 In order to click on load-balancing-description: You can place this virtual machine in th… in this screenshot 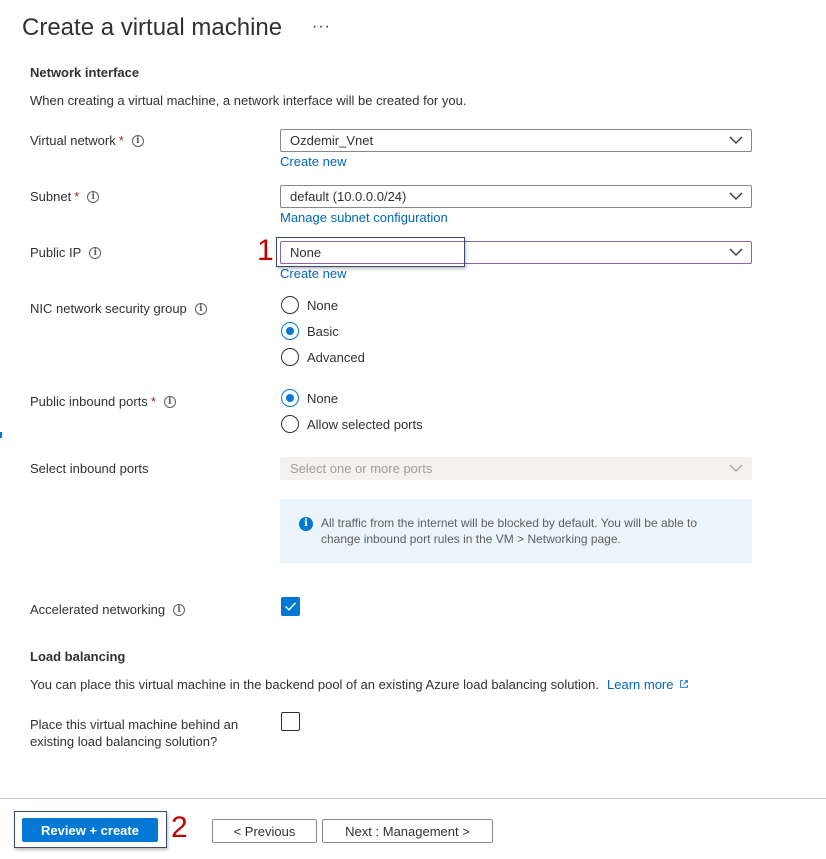, I will do `click(315, 684)`.